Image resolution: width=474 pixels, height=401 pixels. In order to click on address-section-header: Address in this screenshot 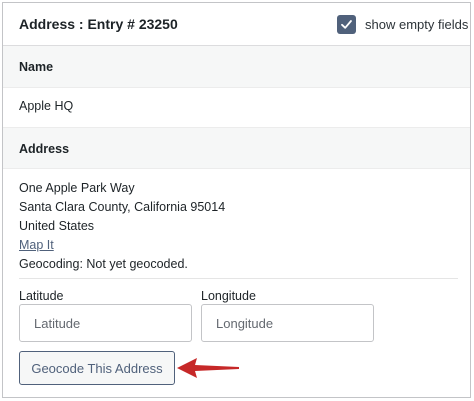, I will do `click(236, 148)`.